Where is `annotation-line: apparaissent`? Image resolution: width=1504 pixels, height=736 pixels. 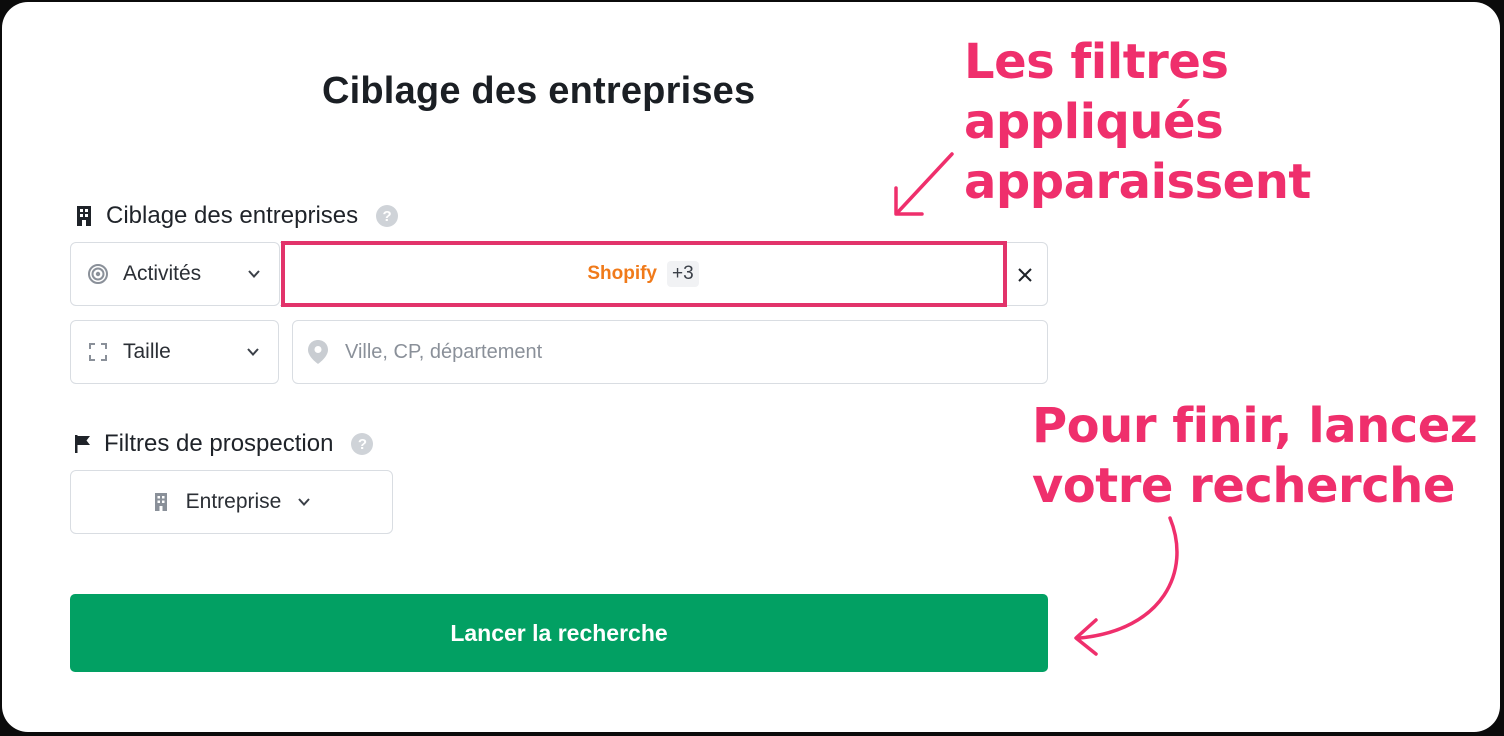
annotation-line: apparaissent is located at coordinates (1137, 182).